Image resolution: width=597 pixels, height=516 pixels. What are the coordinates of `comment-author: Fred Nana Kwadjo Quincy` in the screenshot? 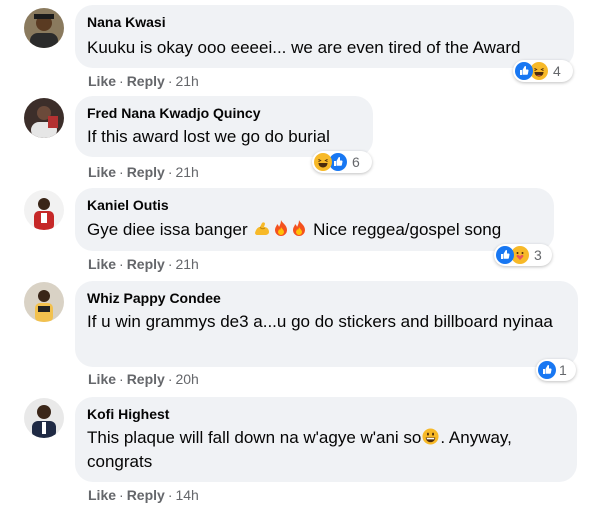 It's located at (224, 113).